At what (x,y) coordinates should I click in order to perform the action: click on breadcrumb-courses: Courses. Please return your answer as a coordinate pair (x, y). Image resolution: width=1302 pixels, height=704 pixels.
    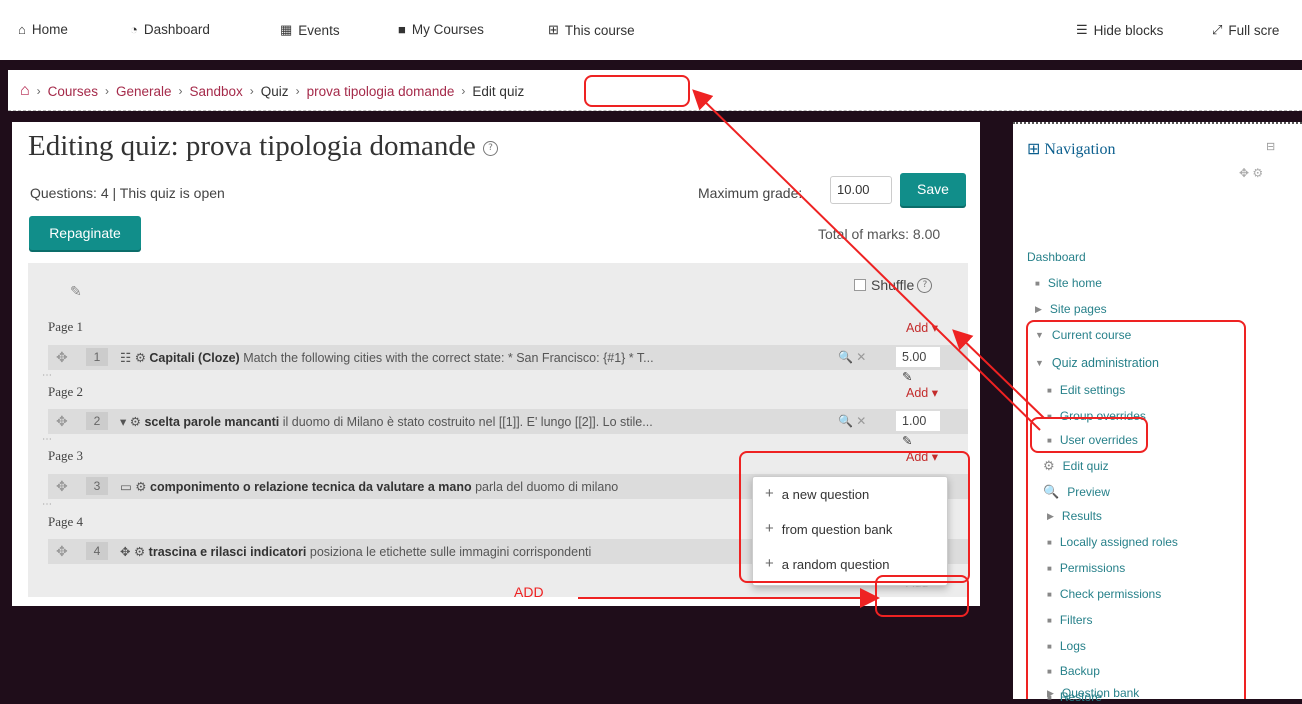
    Looking at the image, I should click on (73, 91).